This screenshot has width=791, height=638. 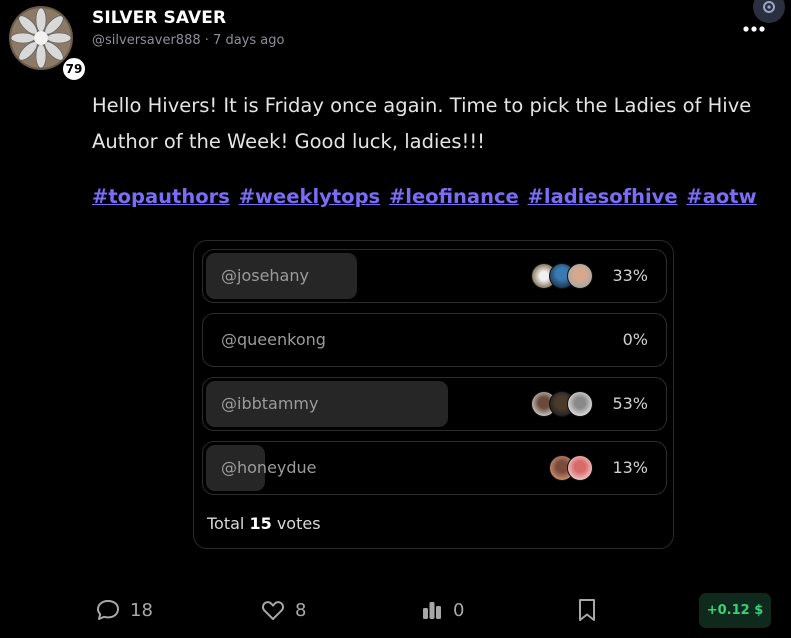 What do you see at coordinates (630, 275) in the screenshot?
I see `poll-option-percent: 33%` at bounding box center [630, 275].